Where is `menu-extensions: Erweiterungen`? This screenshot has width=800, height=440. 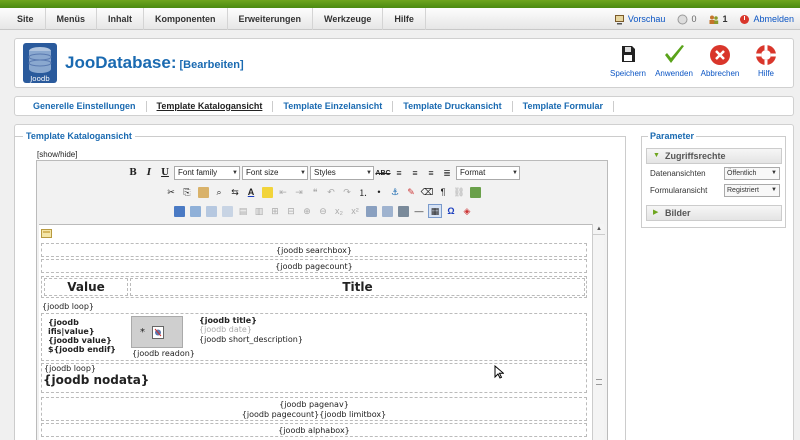
menu-extensions: Erweiterungen is located at coordinates (271, 19).